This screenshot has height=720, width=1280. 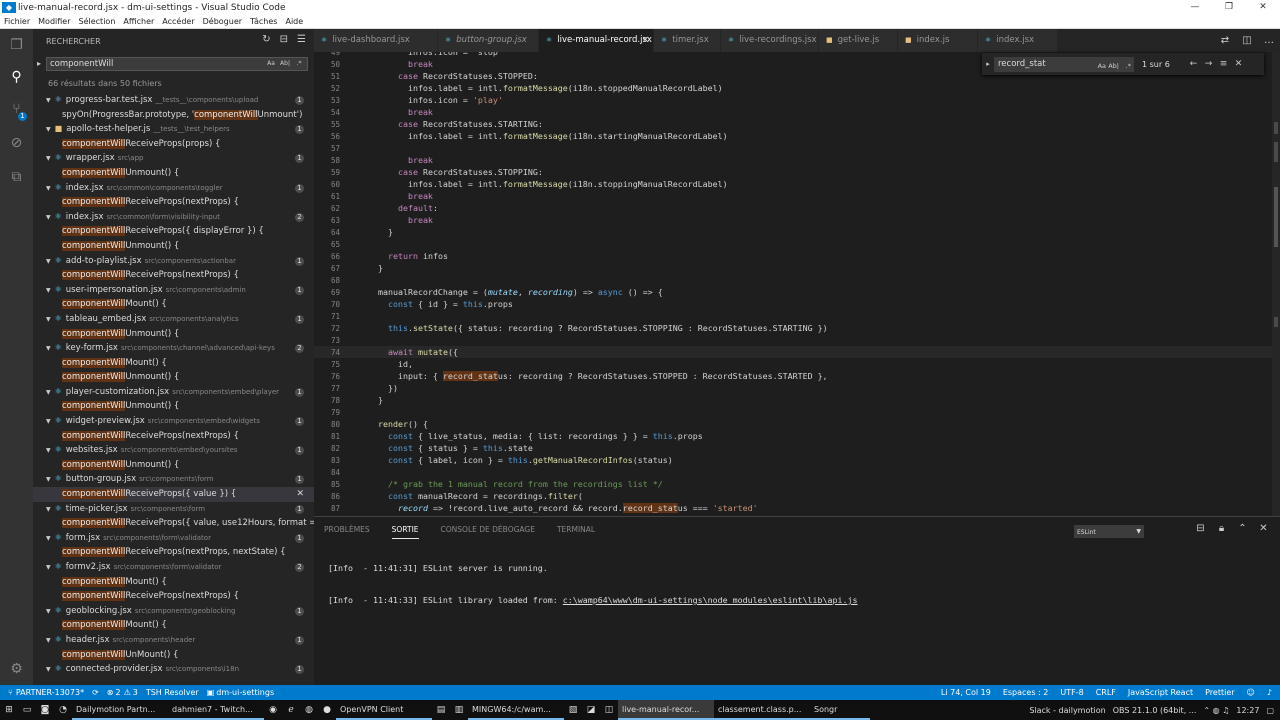 What do you see at coordinates (177, 64) in the screenshot?
I see `search-input: componentWill Aa Ab| .*` at bounding box center [177, 64].